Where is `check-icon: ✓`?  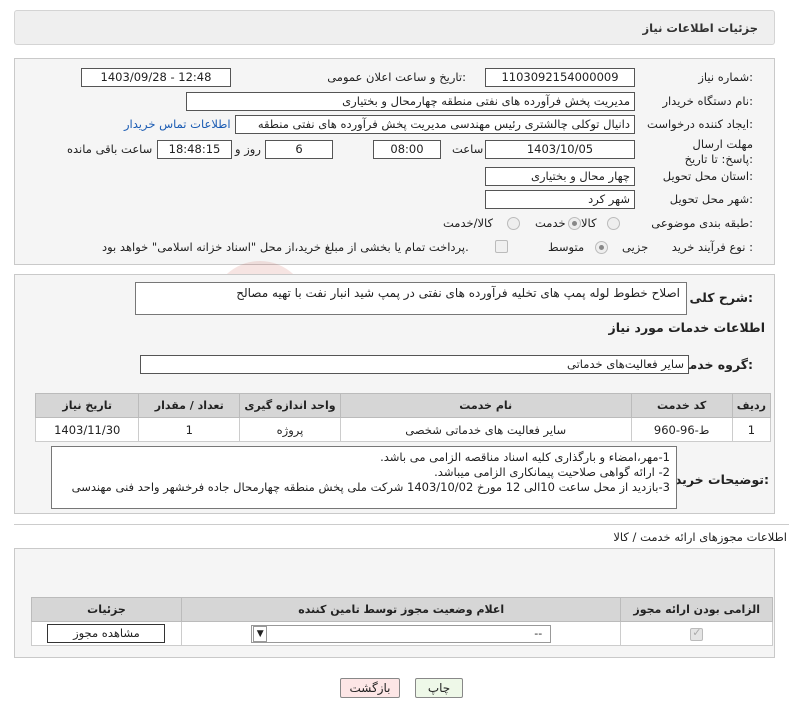
check-icon: ✓ is located at coordinates (697, 632).